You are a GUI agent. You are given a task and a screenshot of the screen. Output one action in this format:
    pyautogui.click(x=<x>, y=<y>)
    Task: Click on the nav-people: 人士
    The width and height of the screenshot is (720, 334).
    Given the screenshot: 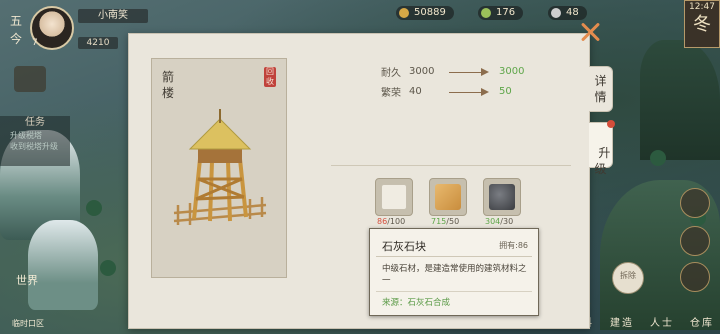 What is the action you would take?
    pyautogui.click(x=662, y=324)
    